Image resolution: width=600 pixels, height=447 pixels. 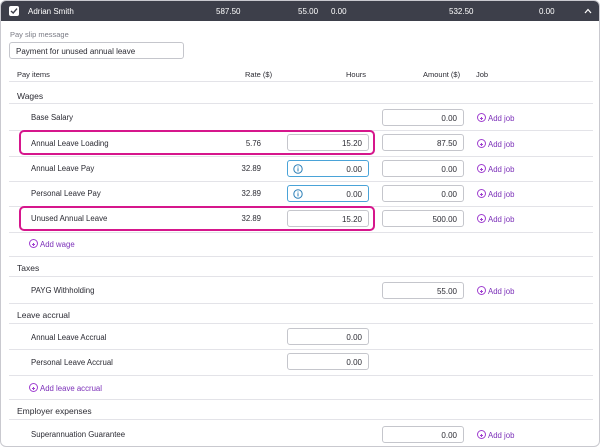 I want to click on hours-input-personal-leave-pay: 0.00, so click(x=328, y=193).